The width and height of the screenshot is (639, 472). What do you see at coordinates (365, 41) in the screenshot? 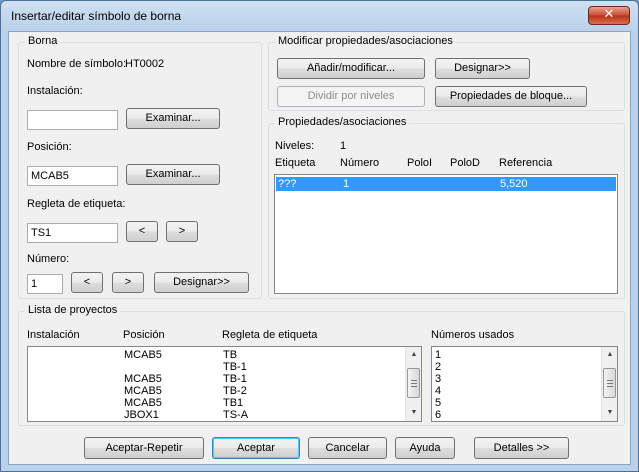
I see `modify-group-title: Modificar propiedades/asociaciones` at bounding box center [365, 41].